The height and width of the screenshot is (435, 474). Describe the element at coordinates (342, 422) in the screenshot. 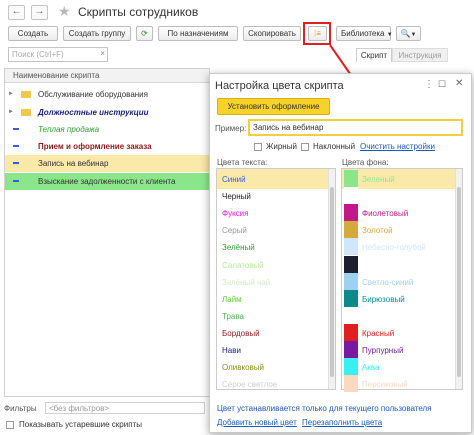

I see `refill-colors-link: Перезаполнить цвета` at that location.